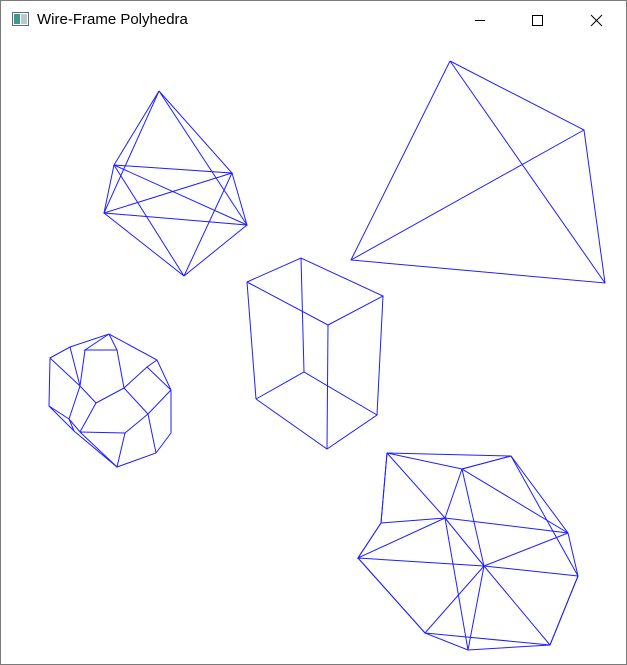 Image resolution: width=627 pixels, height=665 pixels. I want to click on maximize-button, so click(538, 20).